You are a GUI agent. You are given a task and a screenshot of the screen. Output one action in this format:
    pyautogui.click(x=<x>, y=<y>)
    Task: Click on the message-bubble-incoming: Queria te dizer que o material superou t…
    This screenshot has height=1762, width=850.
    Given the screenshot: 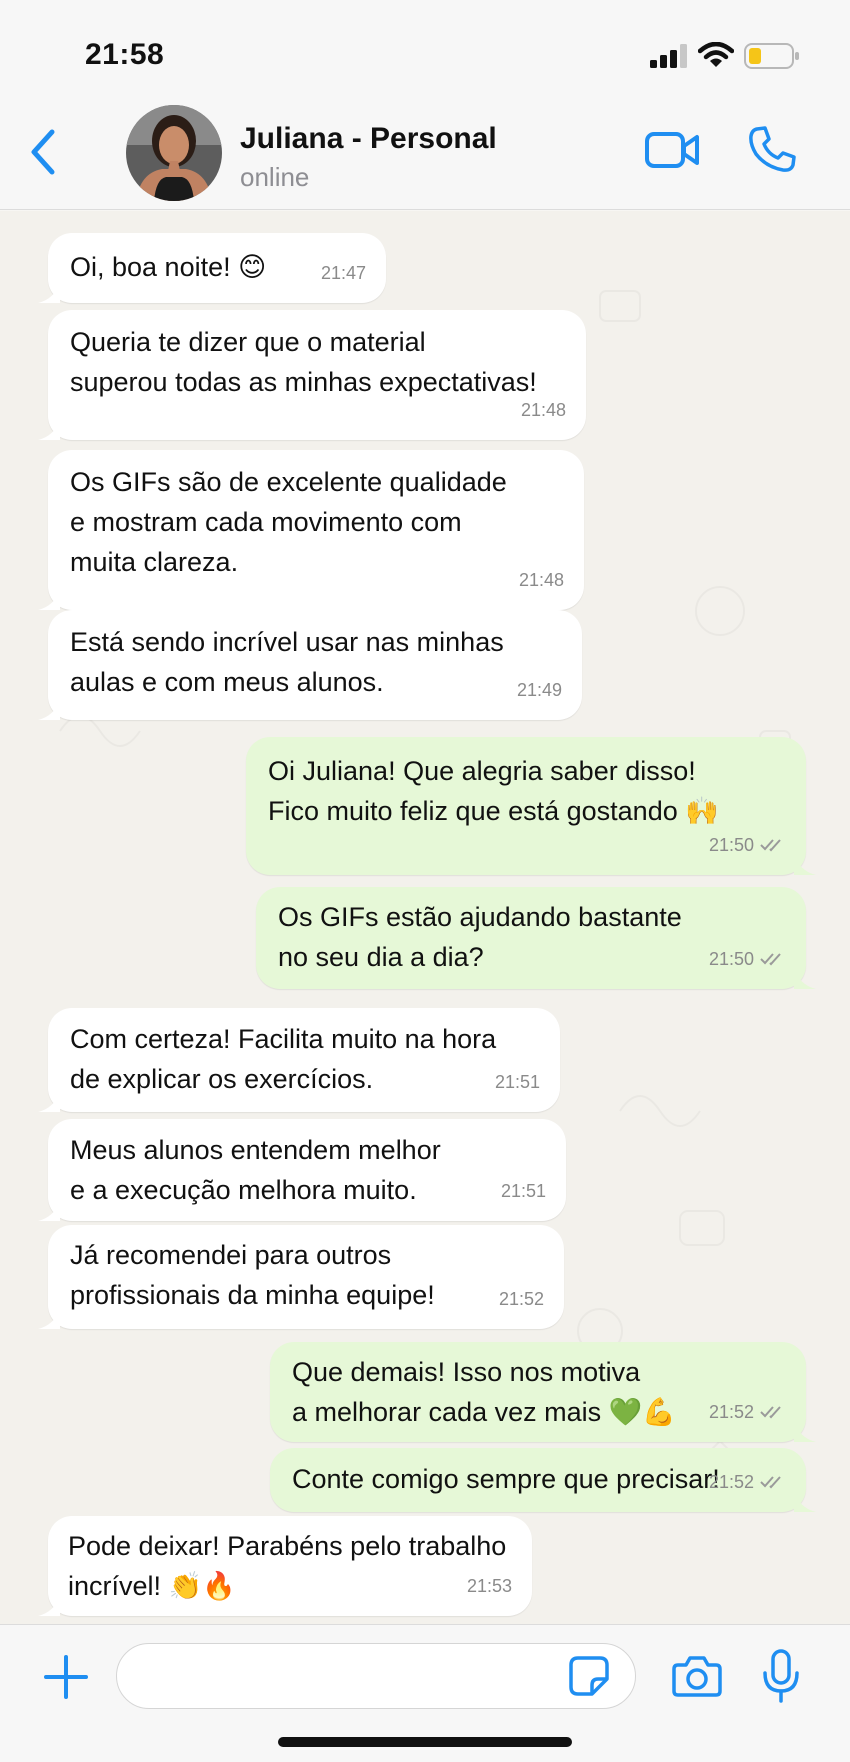 What is the action you would take?
    pyautogui.click(x=312, y=375)
    